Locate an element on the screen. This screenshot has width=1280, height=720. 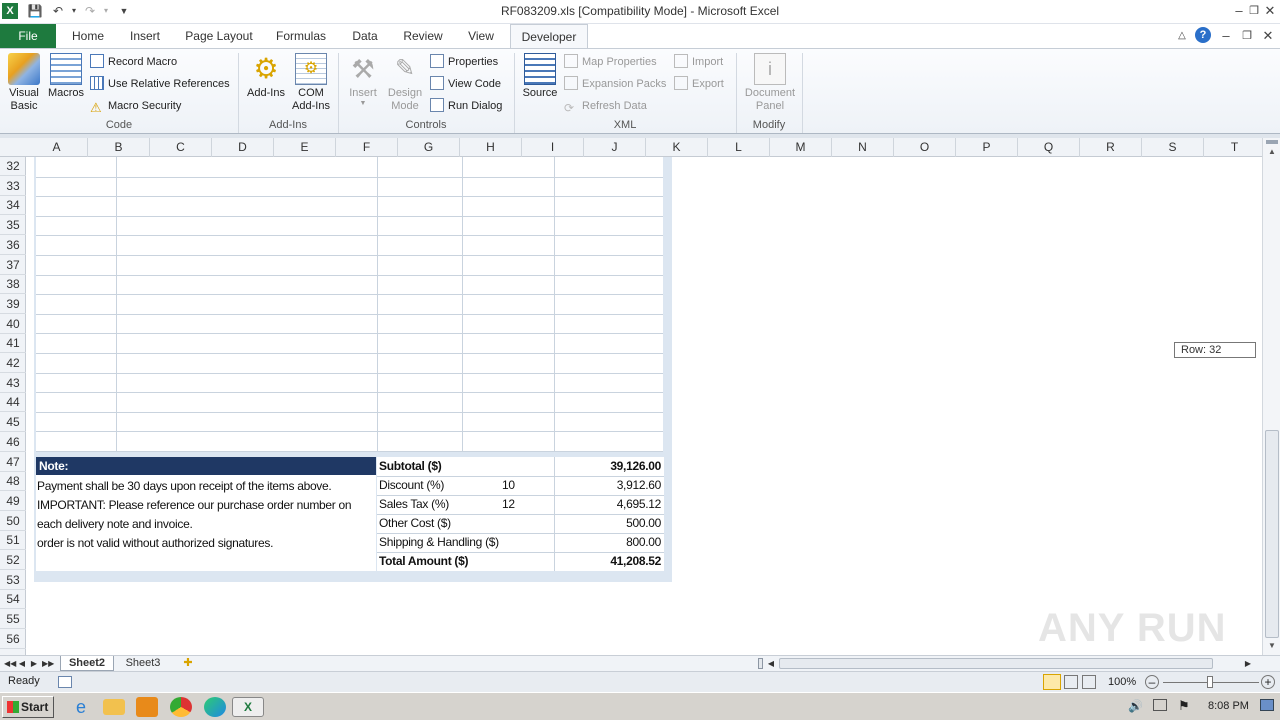
sheet-tab-sheet2: Sheet2 is located at coordinates (87, 663).